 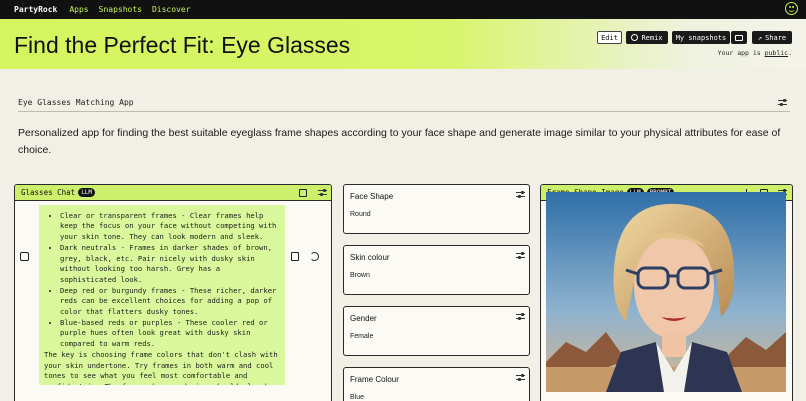 I want to click on my-snapshots-button: My snapshots, so click(x=701, y=37).